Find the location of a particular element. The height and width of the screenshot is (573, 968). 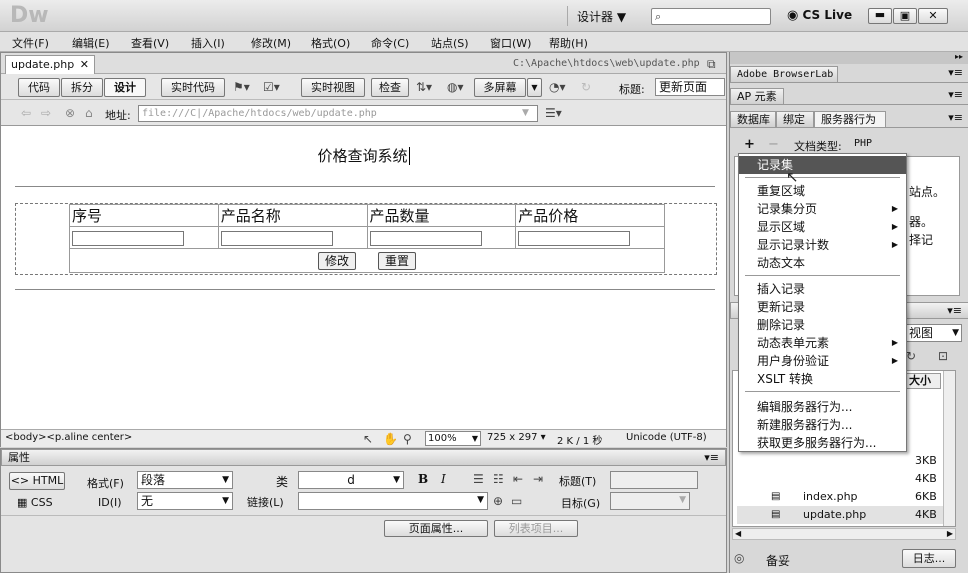

bold-button: B is located at coordinates (423, 479).